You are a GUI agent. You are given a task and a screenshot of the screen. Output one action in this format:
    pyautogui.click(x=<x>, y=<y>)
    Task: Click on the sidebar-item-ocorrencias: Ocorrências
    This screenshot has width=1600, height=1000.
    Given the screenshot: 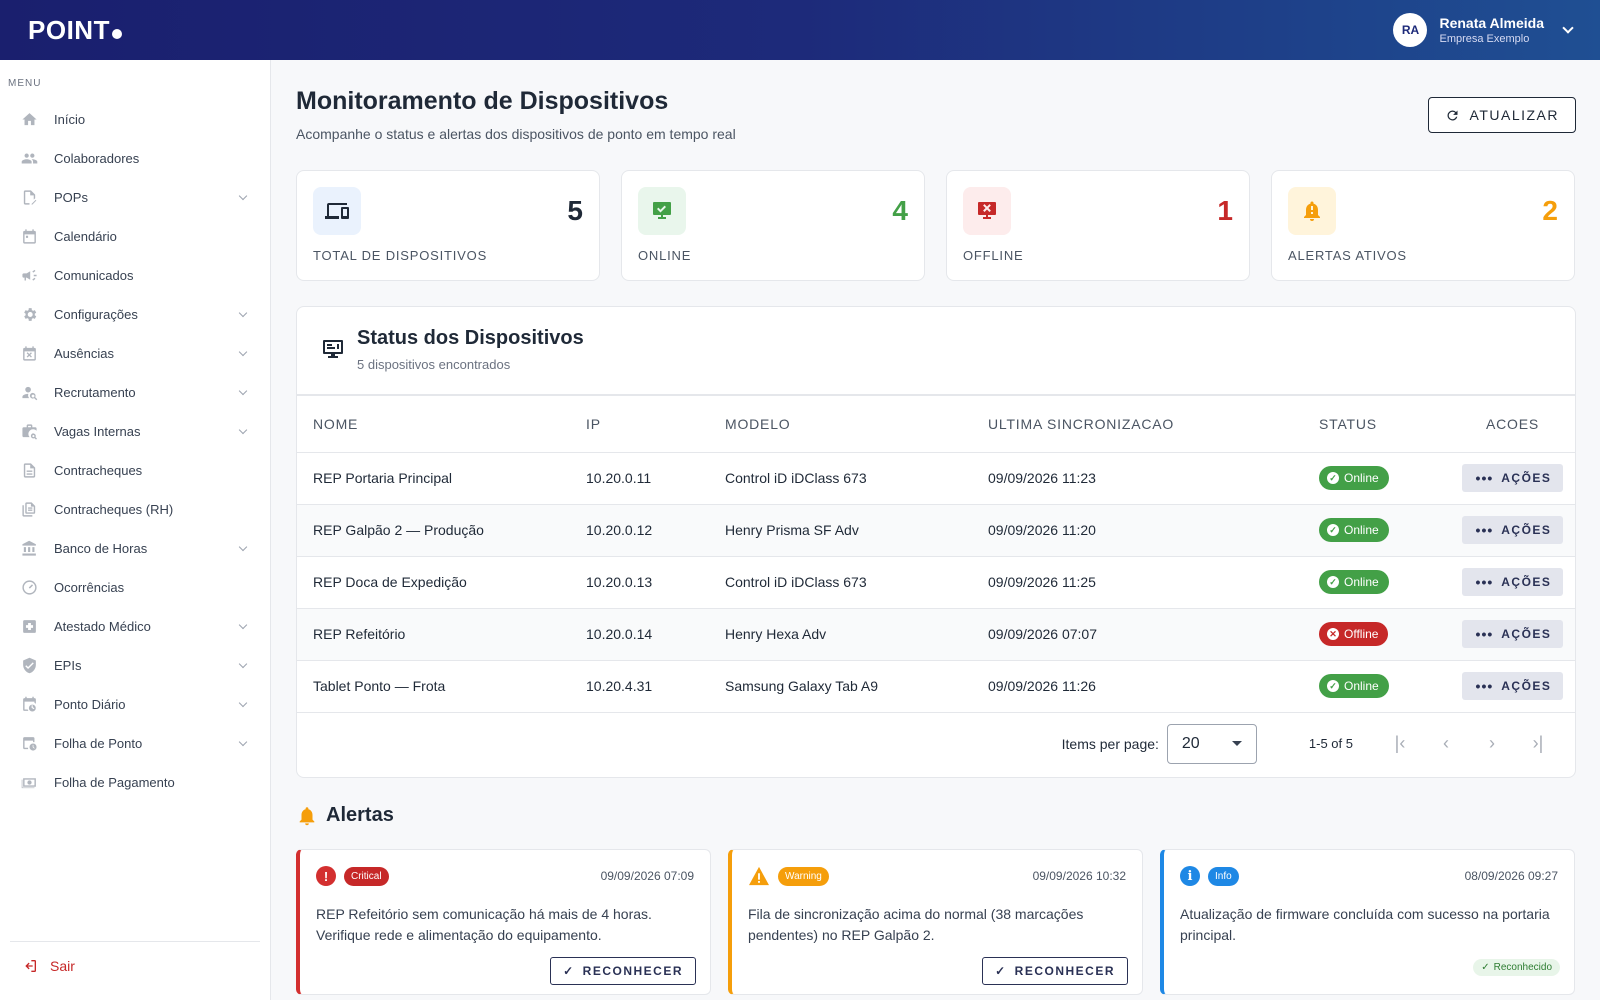 What is the action you would take?
    pyautogui.click(x=135, y=587)
    